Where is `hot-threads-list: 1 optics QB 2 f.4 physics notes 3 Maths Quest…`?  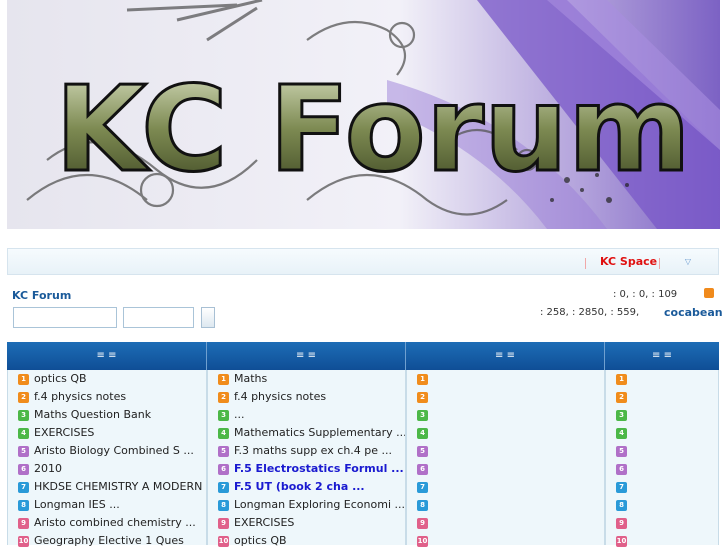 hot-threads-list: 1 optics QB 2 f.4 physics notes 3 Maths Quest… is located at coordinates (107, 458).